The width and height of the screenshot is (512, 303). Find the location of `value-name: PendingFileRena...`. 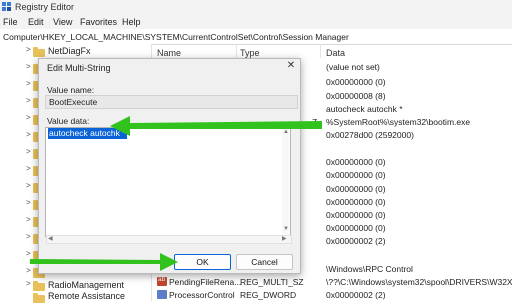

value-name: PendingFileRena... is located at coordinates (205, 282).